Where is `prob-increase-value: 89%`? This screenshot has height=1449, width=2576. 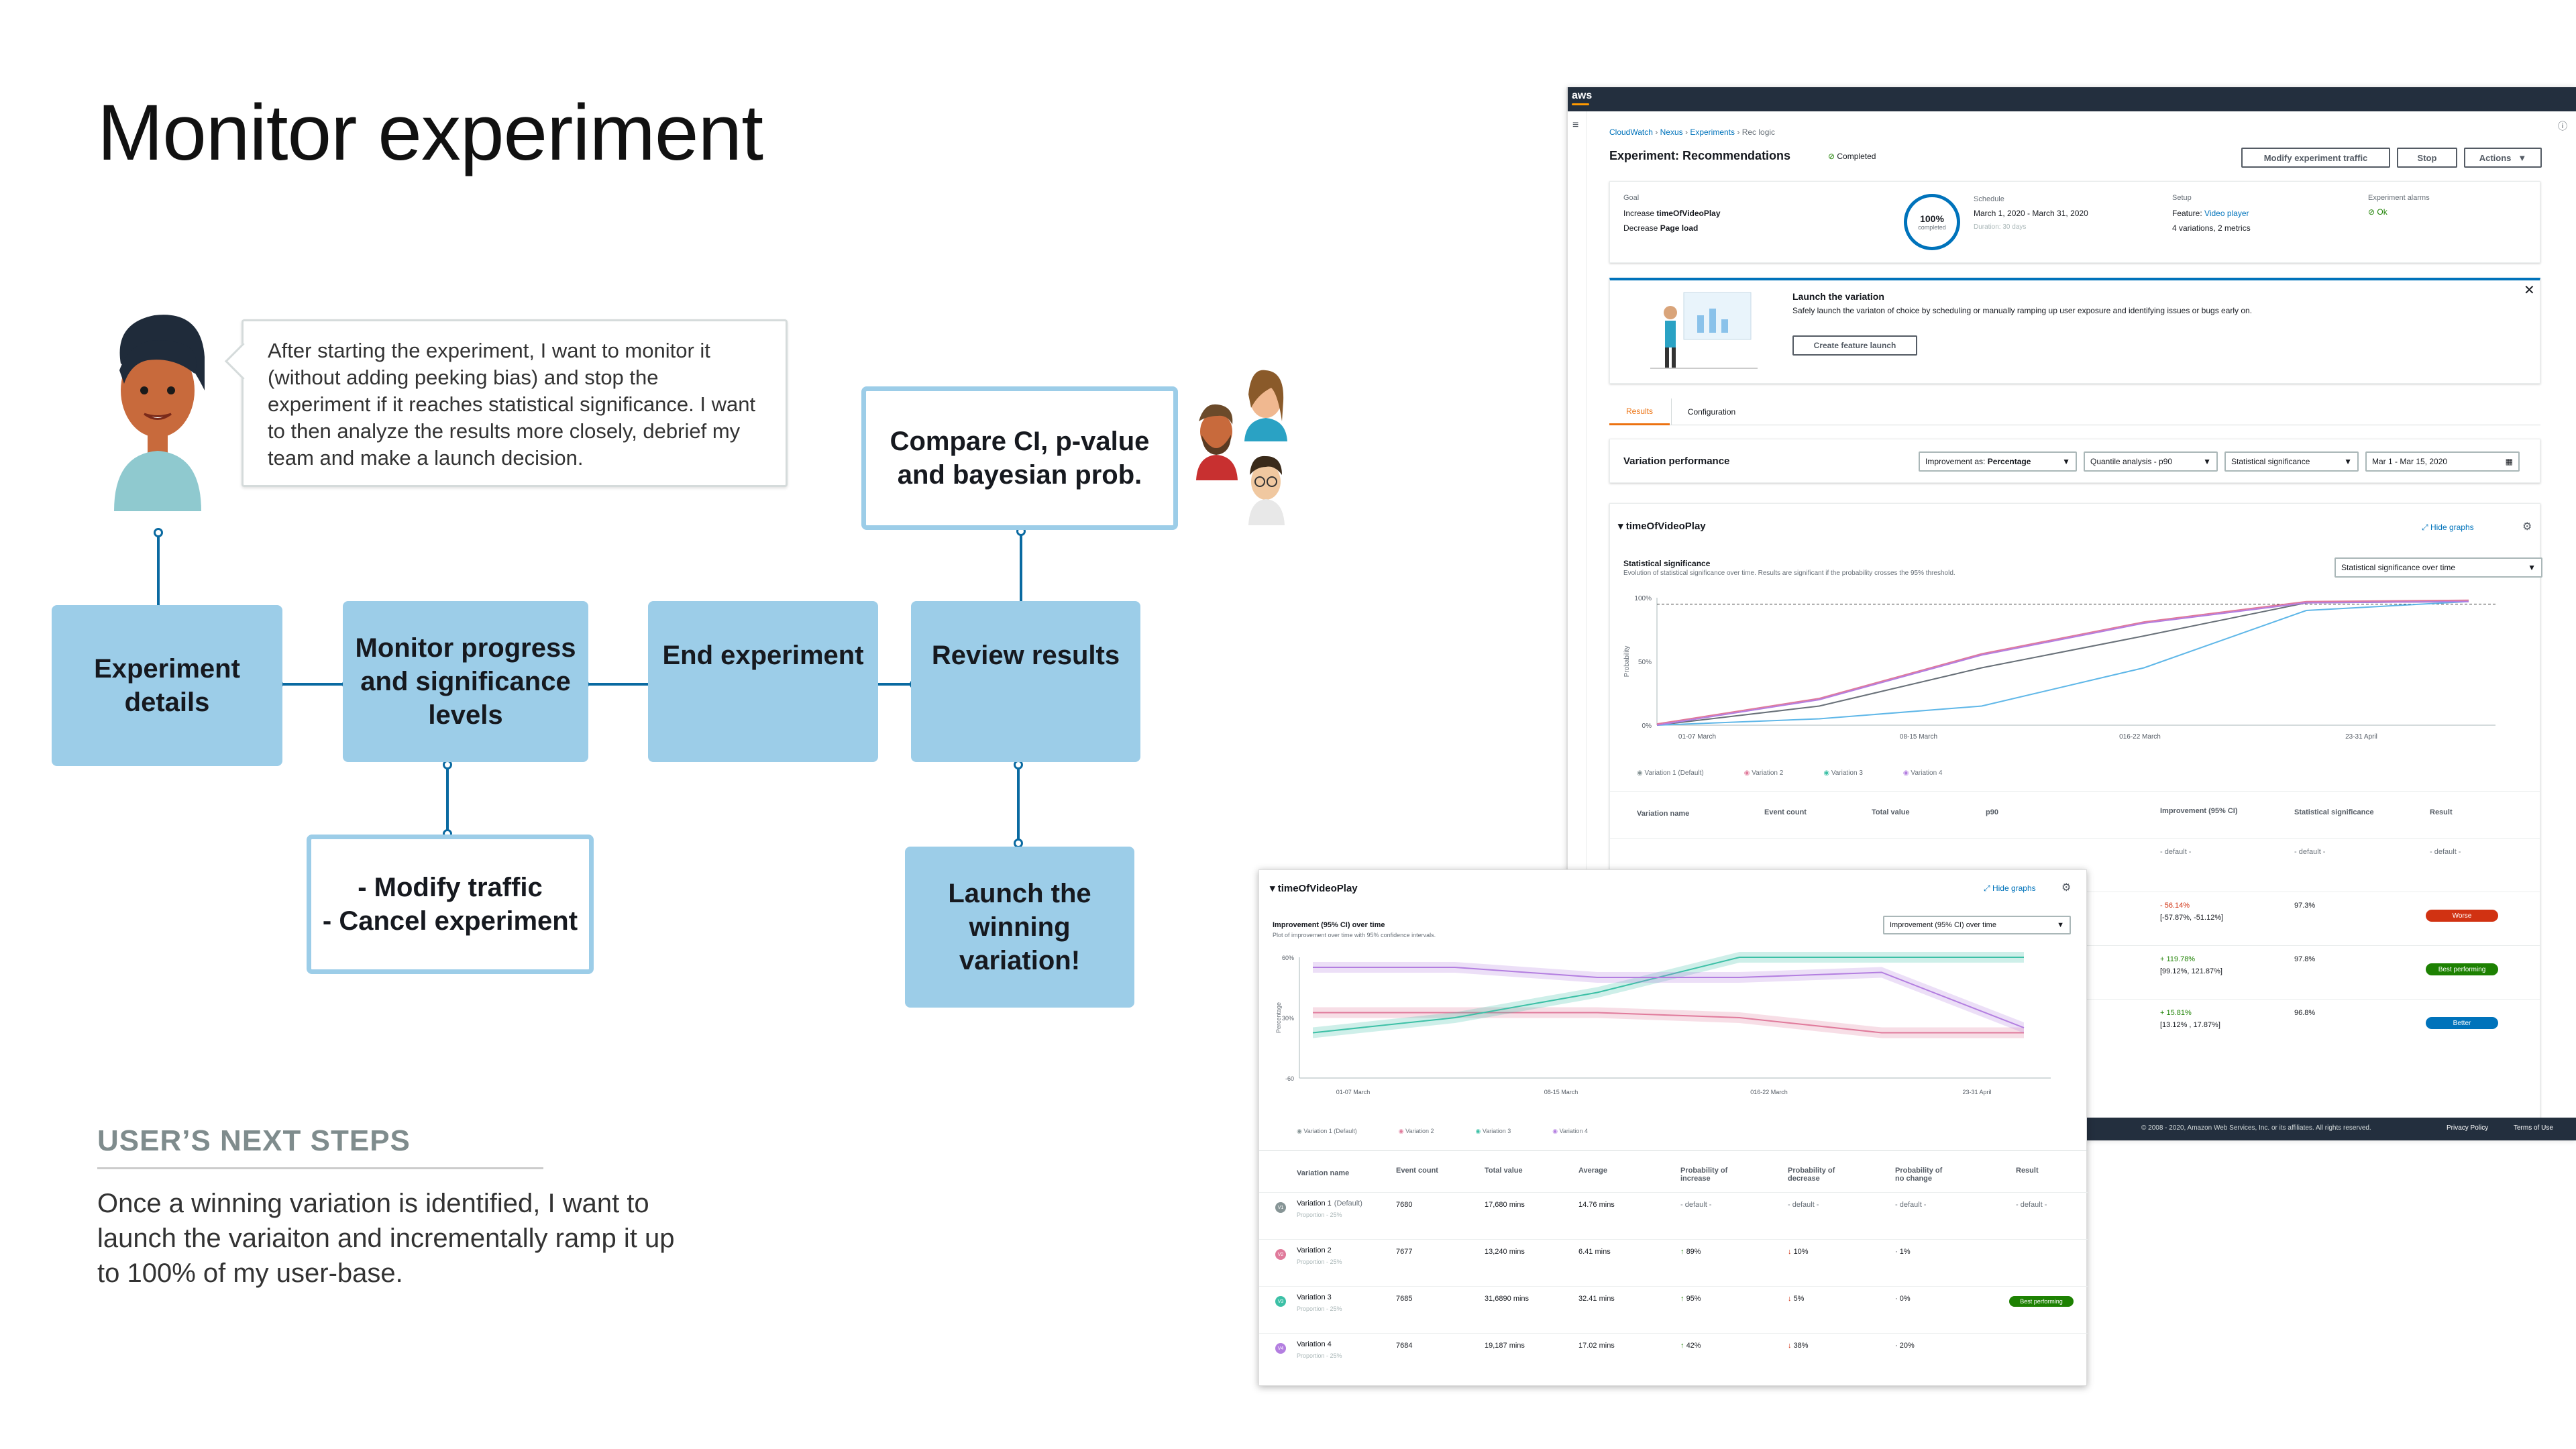
prob-increase-value: 89% is located at coordinates (1693, 1252).